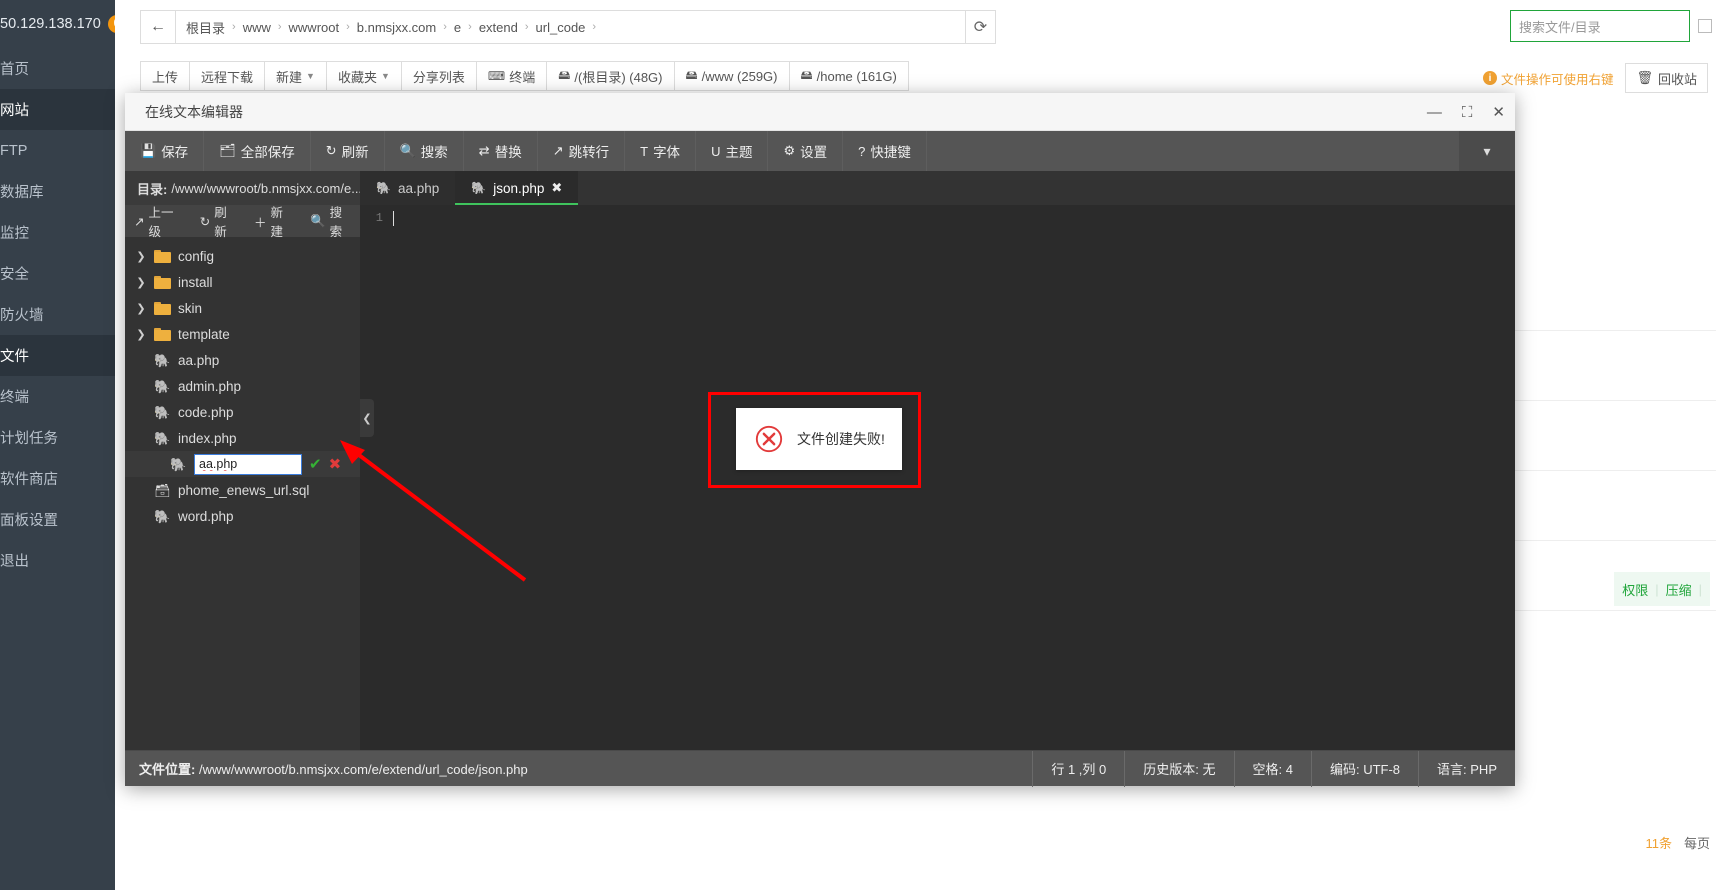 This screenshot has height=890, width=1716. I want to click on status-cell-4: 语言: PHP, so click(1466, 768).